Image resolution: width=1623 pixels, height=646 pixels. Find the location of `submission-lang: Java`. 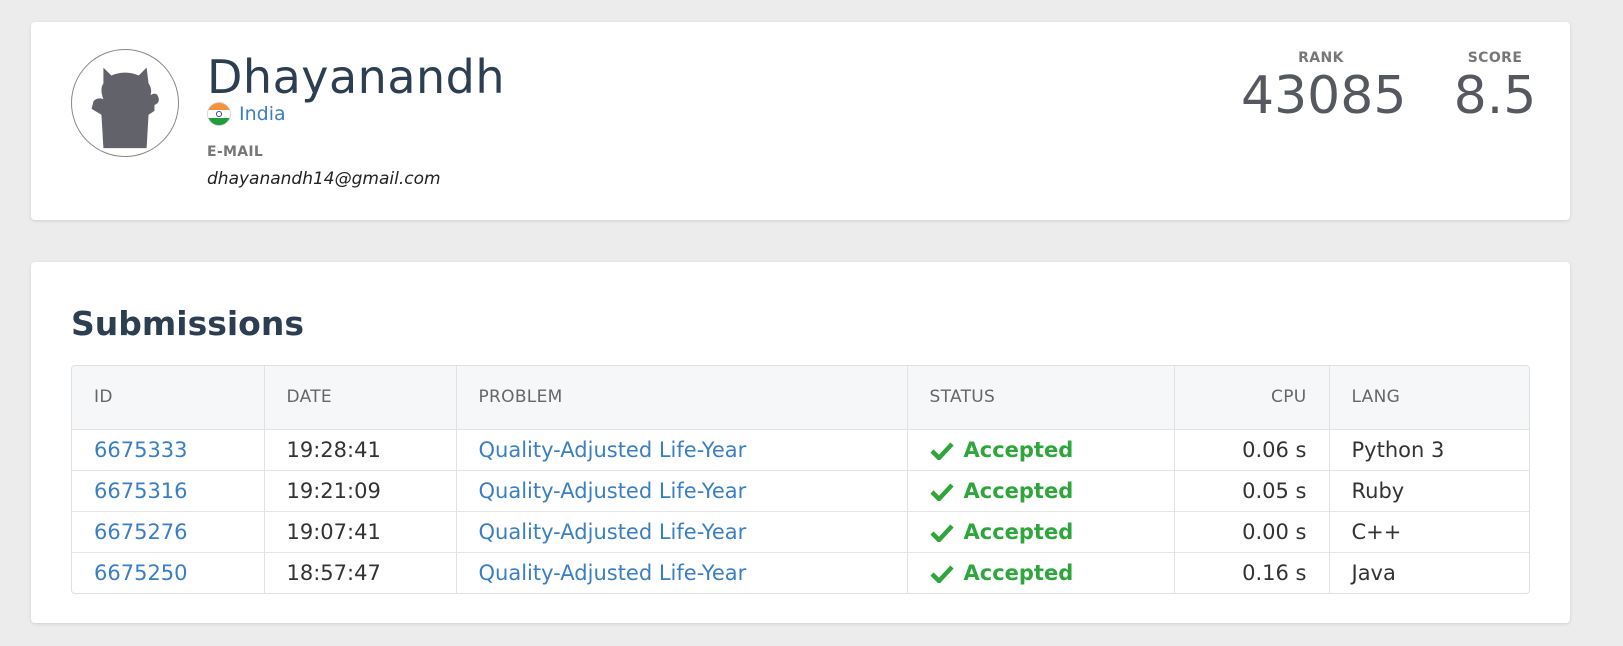

submission-lang: Java is located at coordinates (1373, 572).